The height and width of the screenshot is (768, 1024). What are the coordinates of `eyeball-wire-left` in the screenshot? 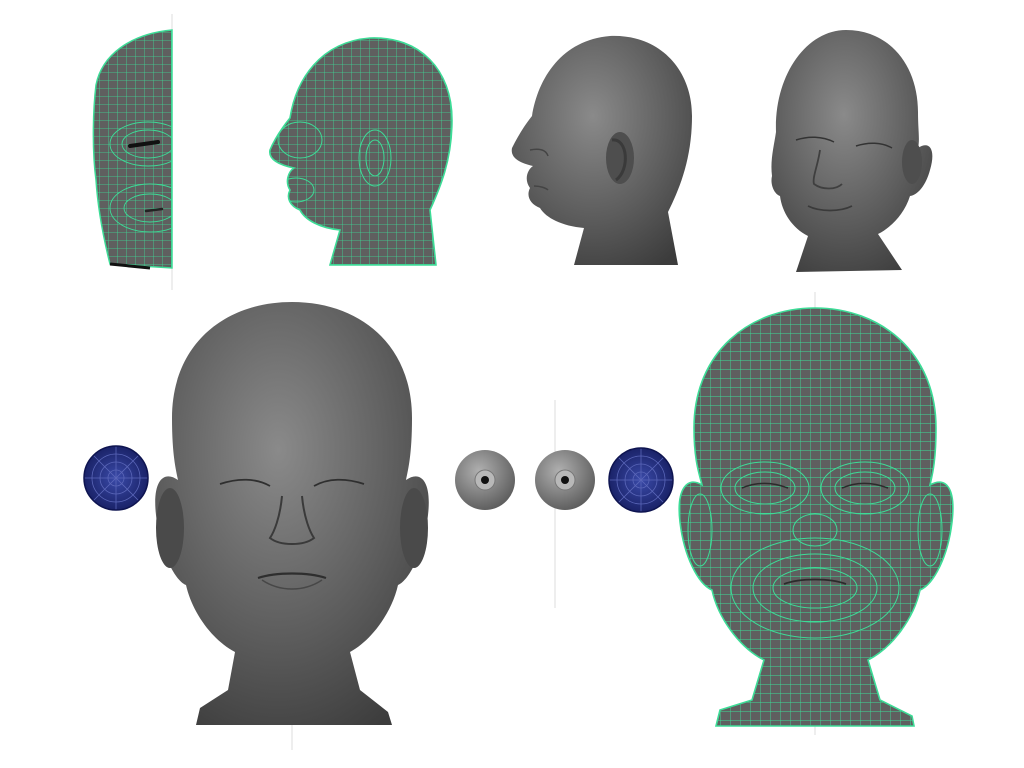 It's located at (116, 478).